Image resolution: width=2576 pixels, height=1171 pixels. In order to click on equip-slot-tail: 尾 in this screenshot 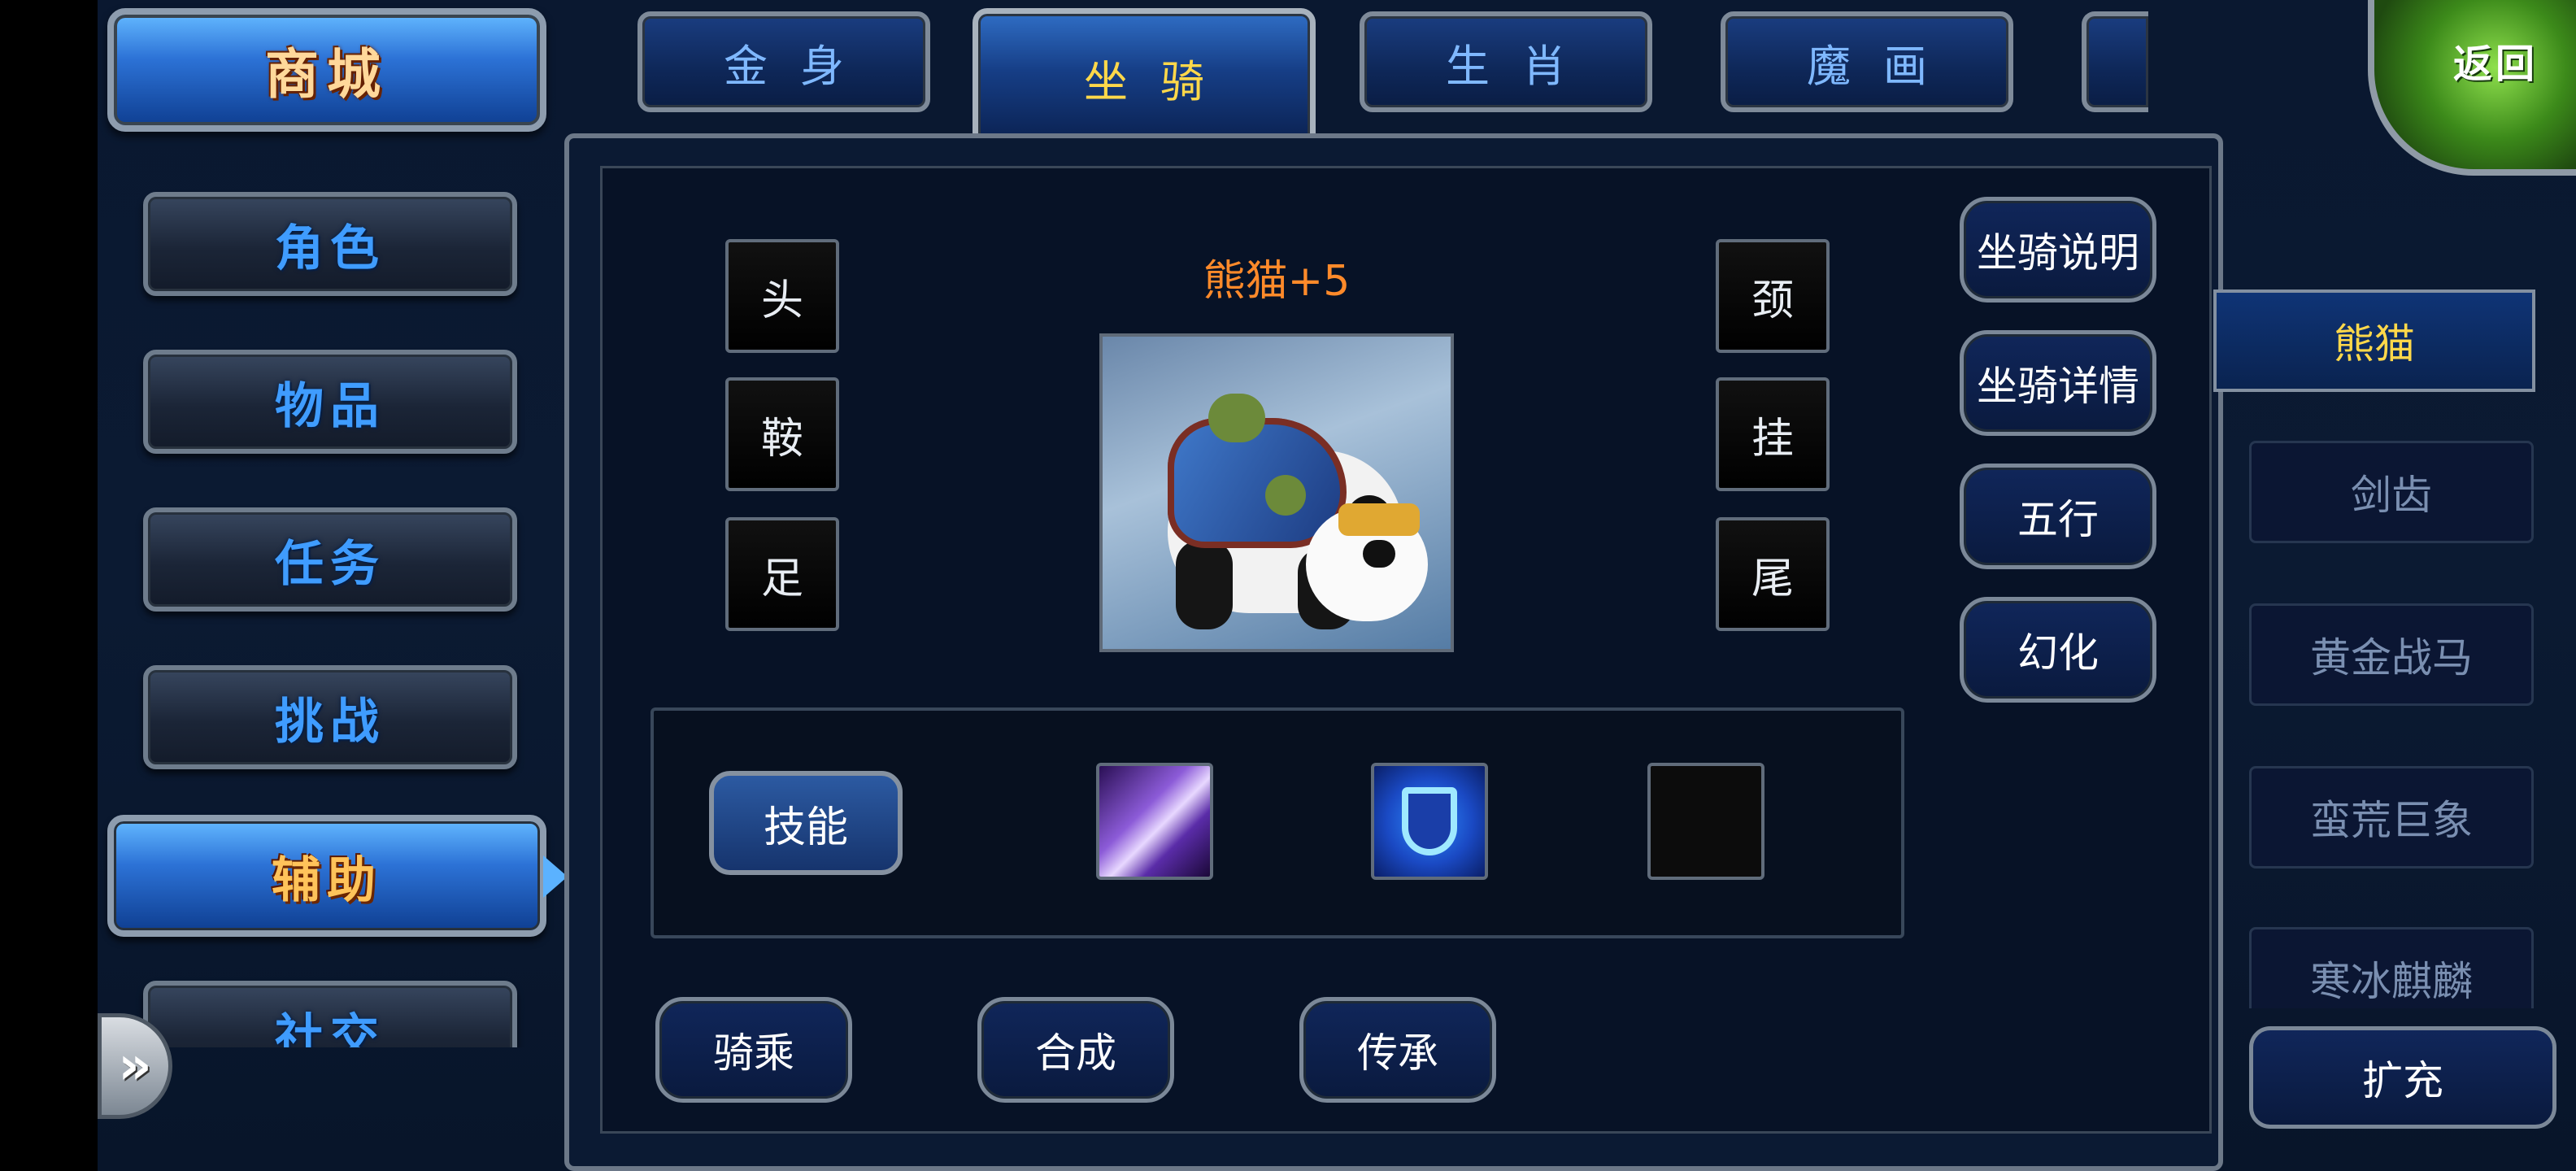, I will do `click(1773, 574)`.